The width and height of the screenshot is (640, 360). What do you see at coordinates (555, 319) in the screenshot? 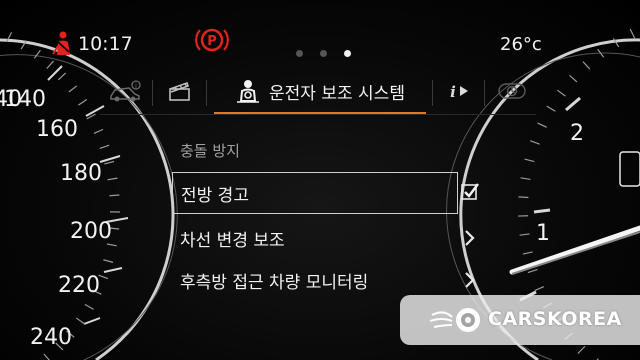
I see `watermark-text: CARSKOREA` at bounding box center [555, 319].